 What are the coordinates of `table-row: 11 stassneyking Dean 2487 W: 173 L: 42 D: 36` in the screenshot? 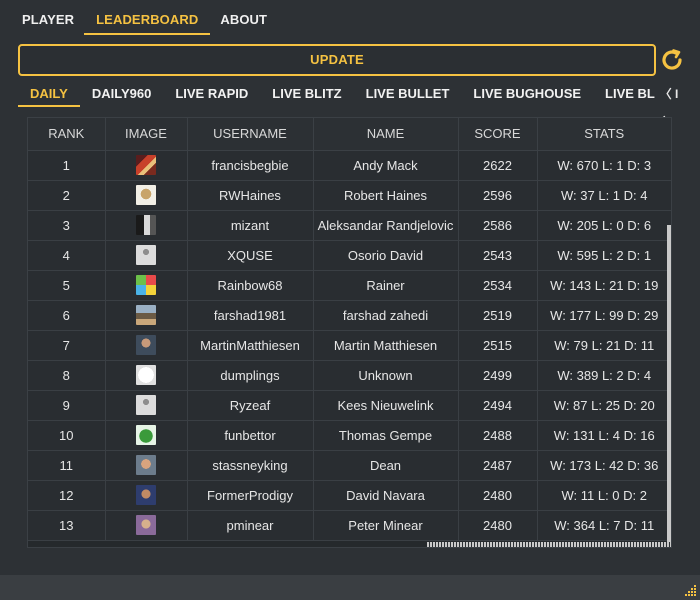 It's located at (349, 465).